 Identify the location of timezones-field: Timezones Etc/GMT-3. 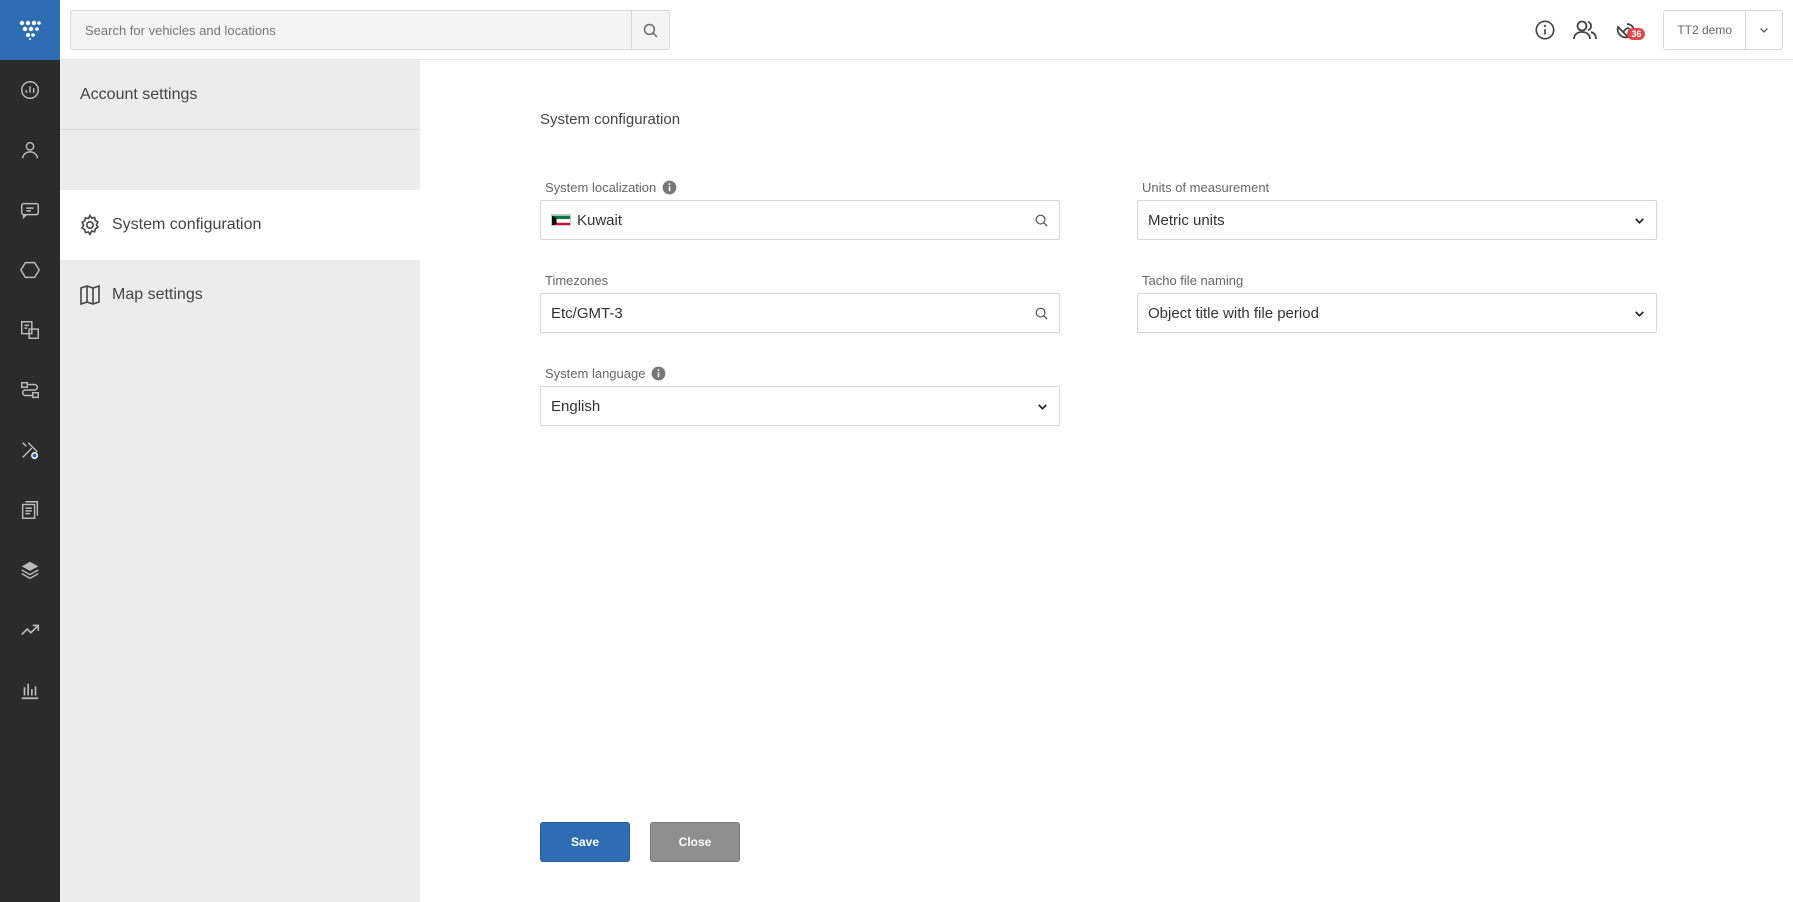
(800, 301).